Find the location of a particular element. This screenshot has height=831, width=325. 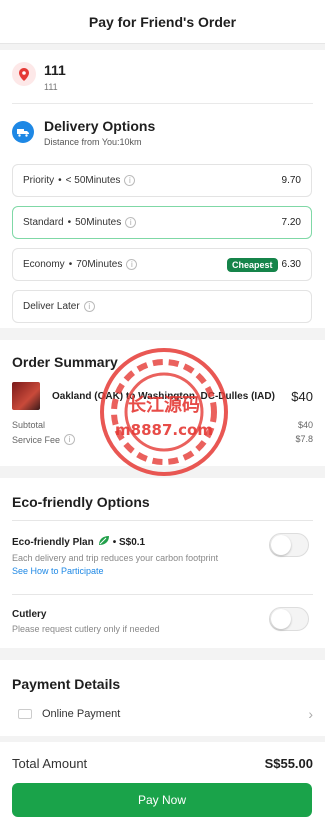

payment-method-row: Online Payment › is located at coordinates (162, 714).